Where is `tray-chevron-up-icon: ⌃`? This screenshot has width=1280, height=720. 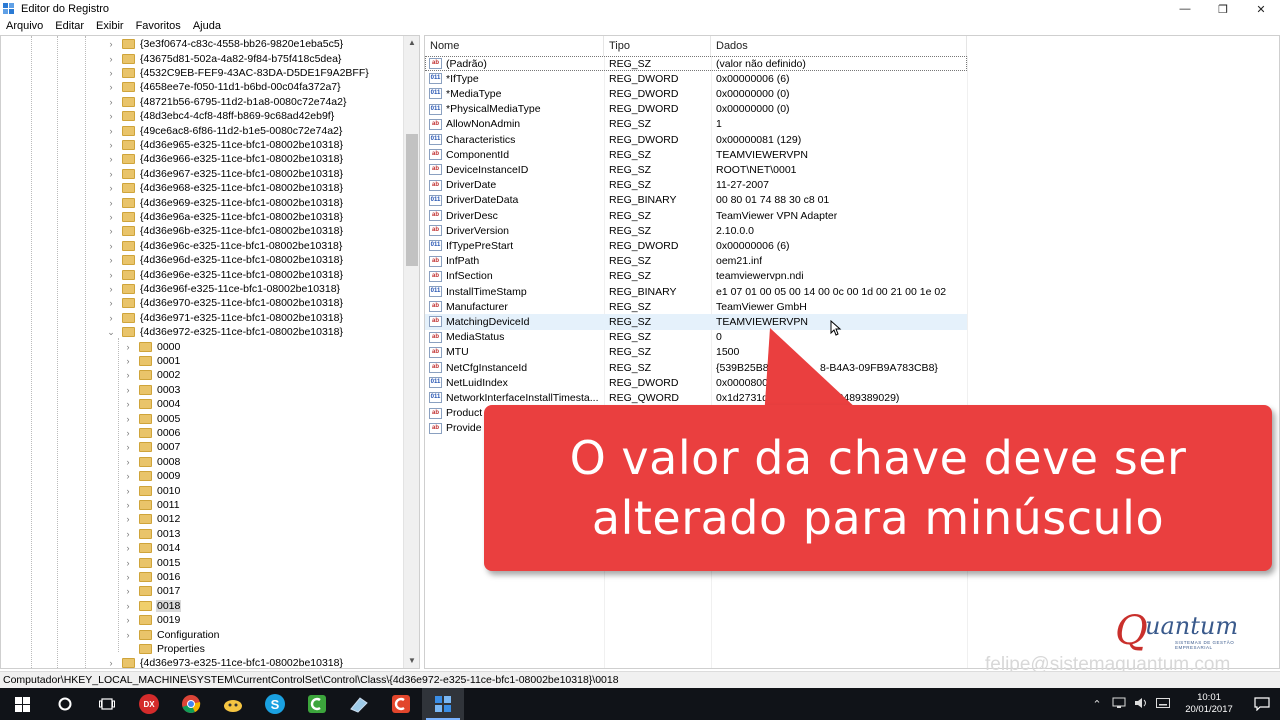
tray-chevron-up-icon: ⌃ is located at coordinates (1097, 704).